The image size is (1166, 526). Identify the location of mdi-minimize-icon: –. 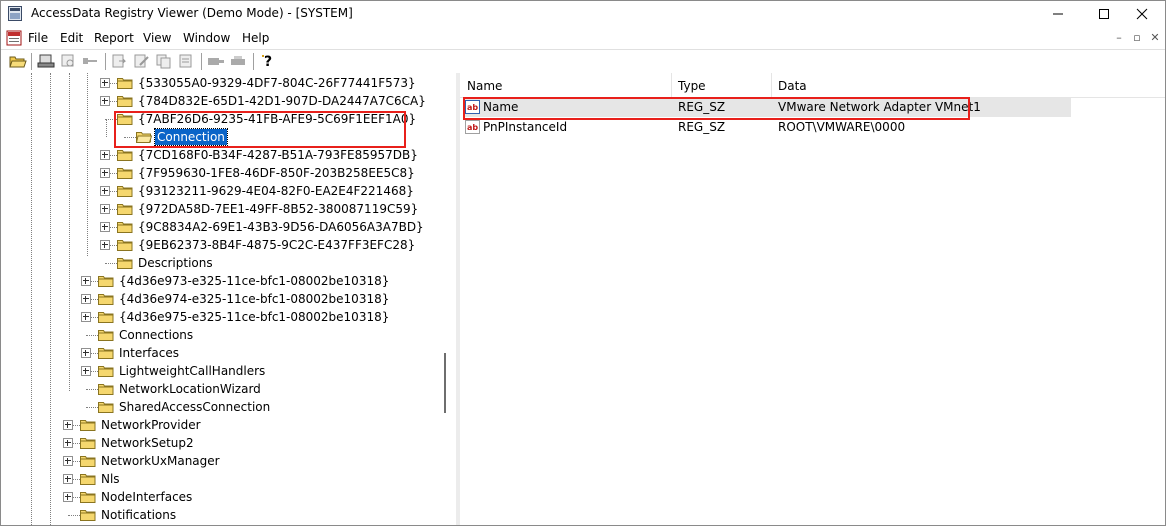
(1119, 38).